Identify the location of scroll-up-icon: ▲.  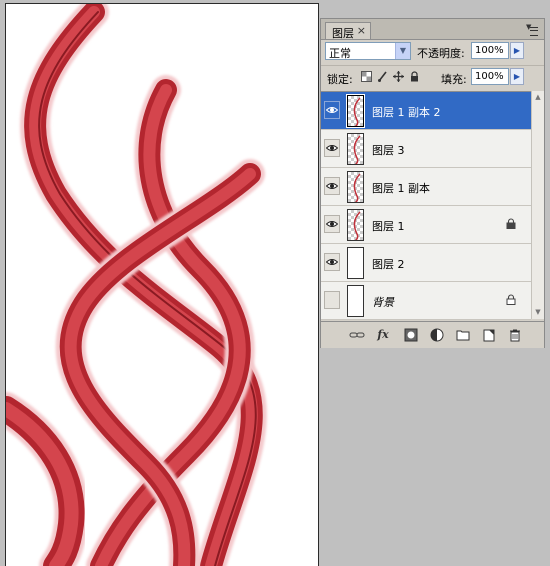
(538, 97).